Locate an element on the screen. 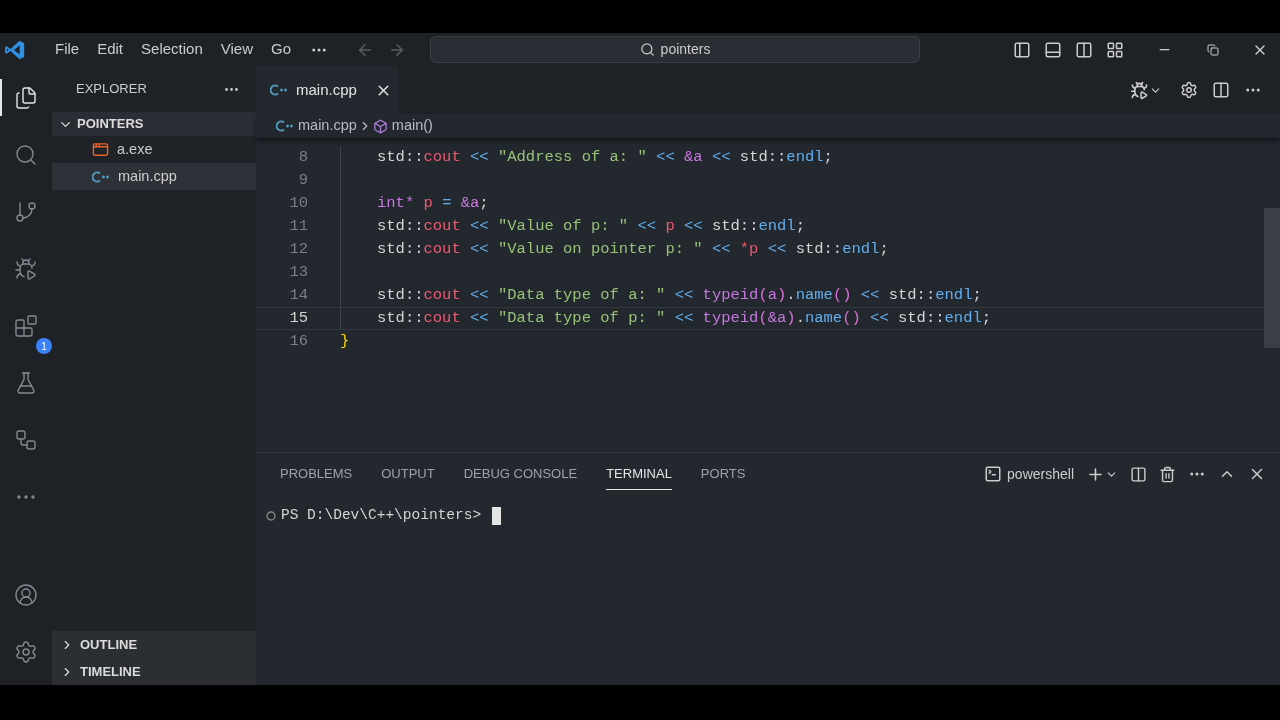  file-name: main.cpp is located at coordinates (147, 176).